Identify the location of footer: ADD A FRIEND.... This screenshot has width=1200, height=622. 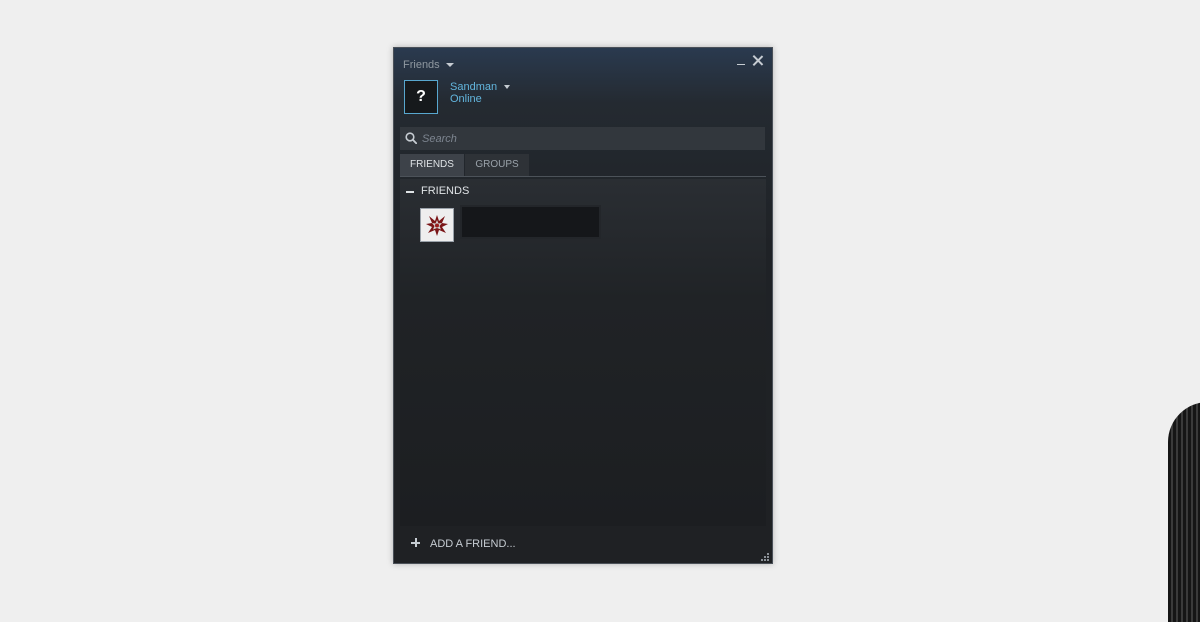
(583, 546).